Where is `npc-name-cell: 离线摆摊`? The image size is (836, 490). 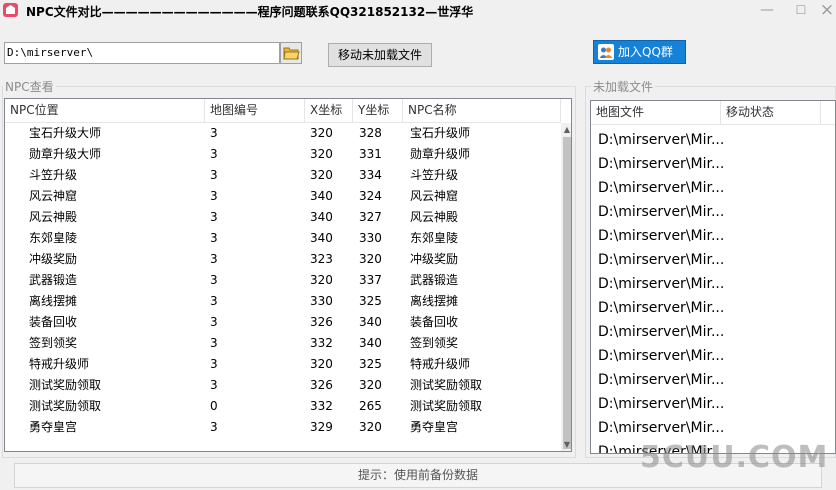
npc-name-cell: 离线摆摊 is located at coordinates (434, 301).